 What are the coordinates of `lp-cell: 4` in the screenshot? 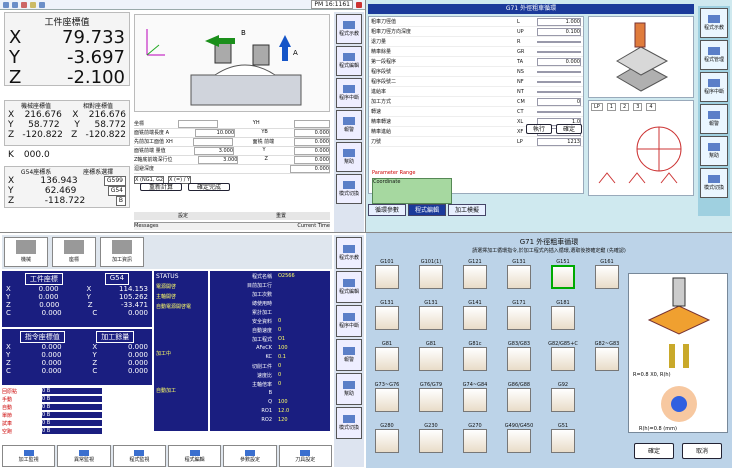 It's located at (651, 107).